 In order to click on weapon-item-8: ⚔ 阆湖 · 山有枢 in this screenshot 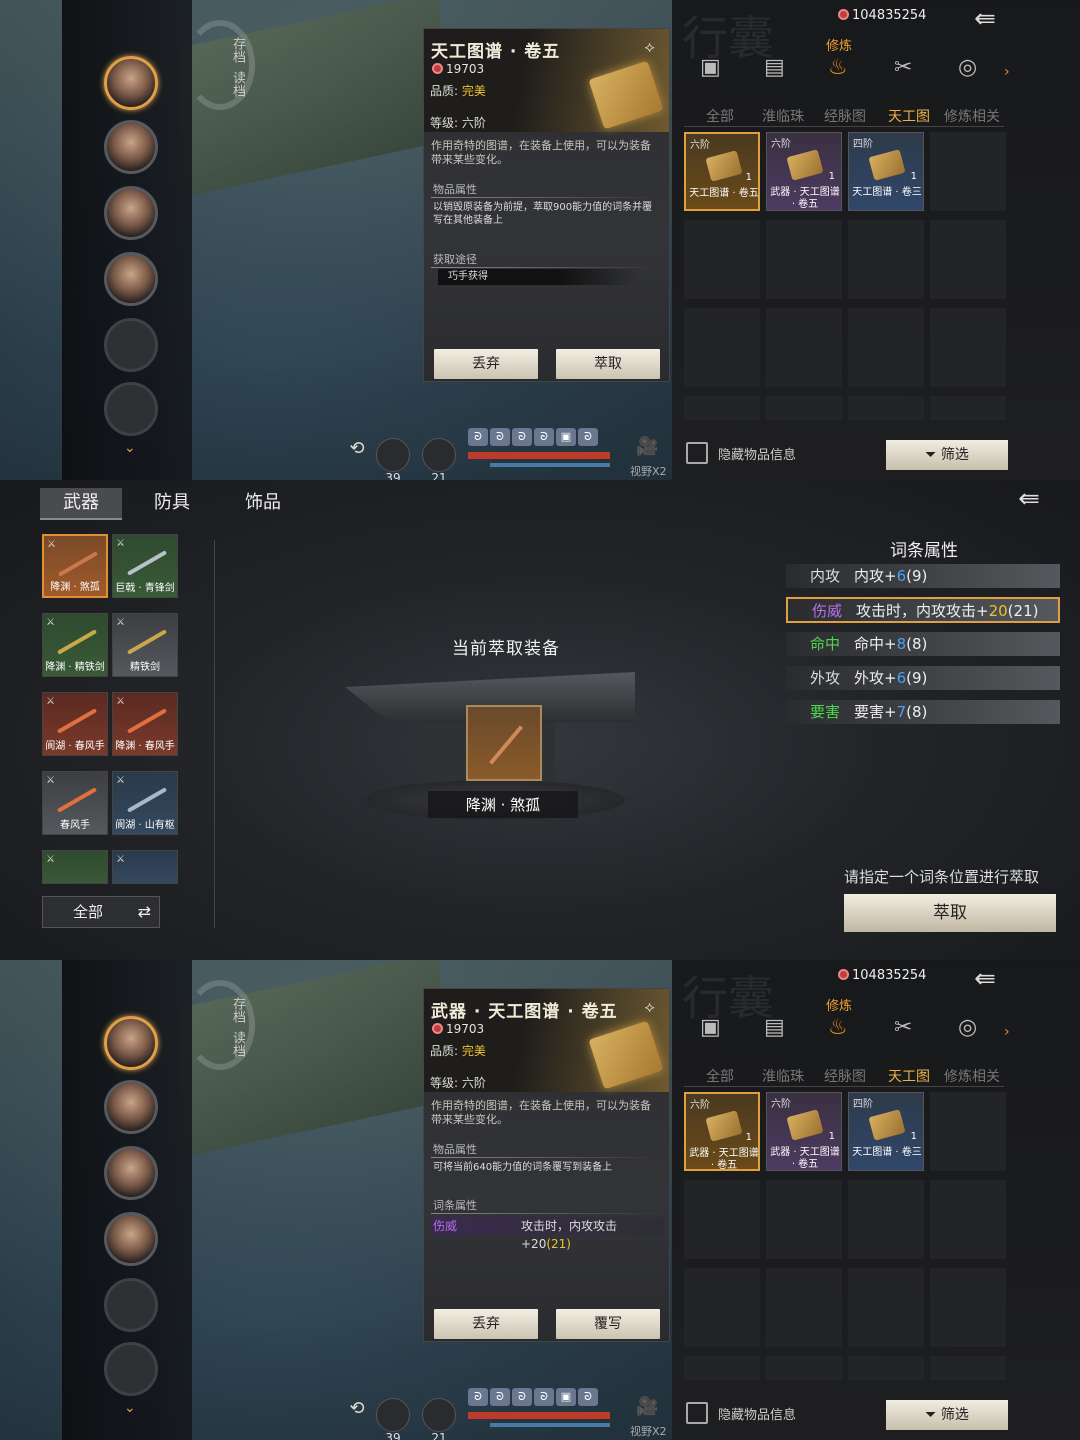, I will do `click(145, 803)`.